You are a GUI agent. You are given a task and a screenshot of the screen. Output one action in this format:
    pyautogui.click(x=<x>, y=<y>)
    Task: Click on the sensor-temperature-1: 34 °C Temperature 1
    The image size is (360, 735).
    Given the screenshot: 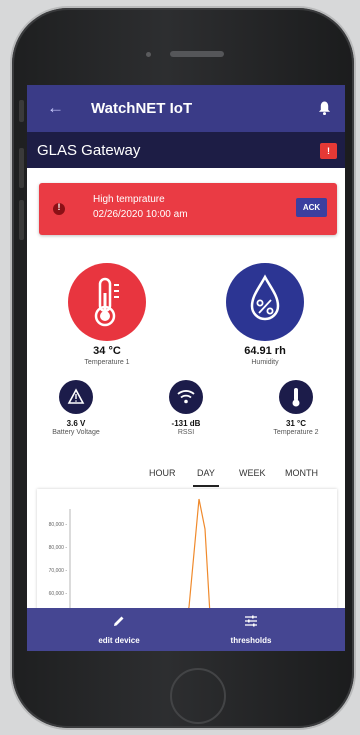 What is the action you would take?
    pyautogui.click(x=107, y=314)
    